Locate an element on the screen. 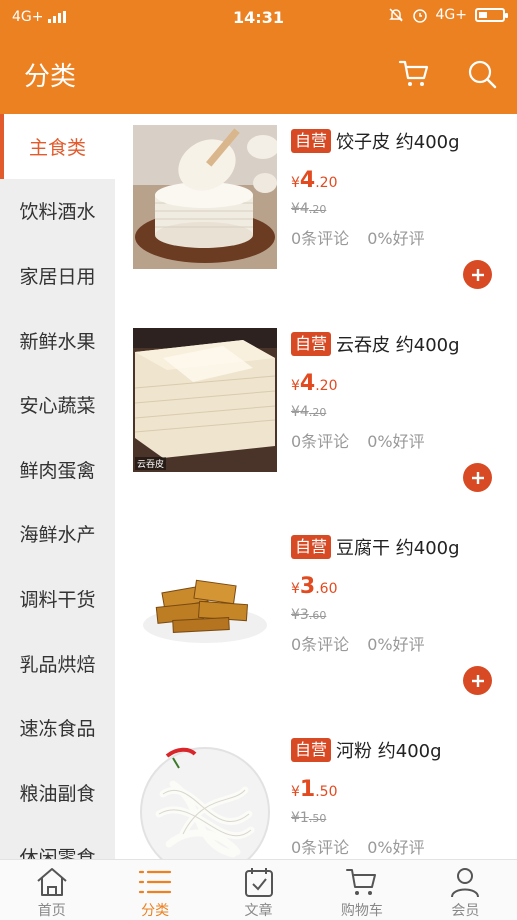 The image size is (517, 920). sidebar-item-meat-eggs: 鲜肉蛋禽 is located at coordinates (57, 469).